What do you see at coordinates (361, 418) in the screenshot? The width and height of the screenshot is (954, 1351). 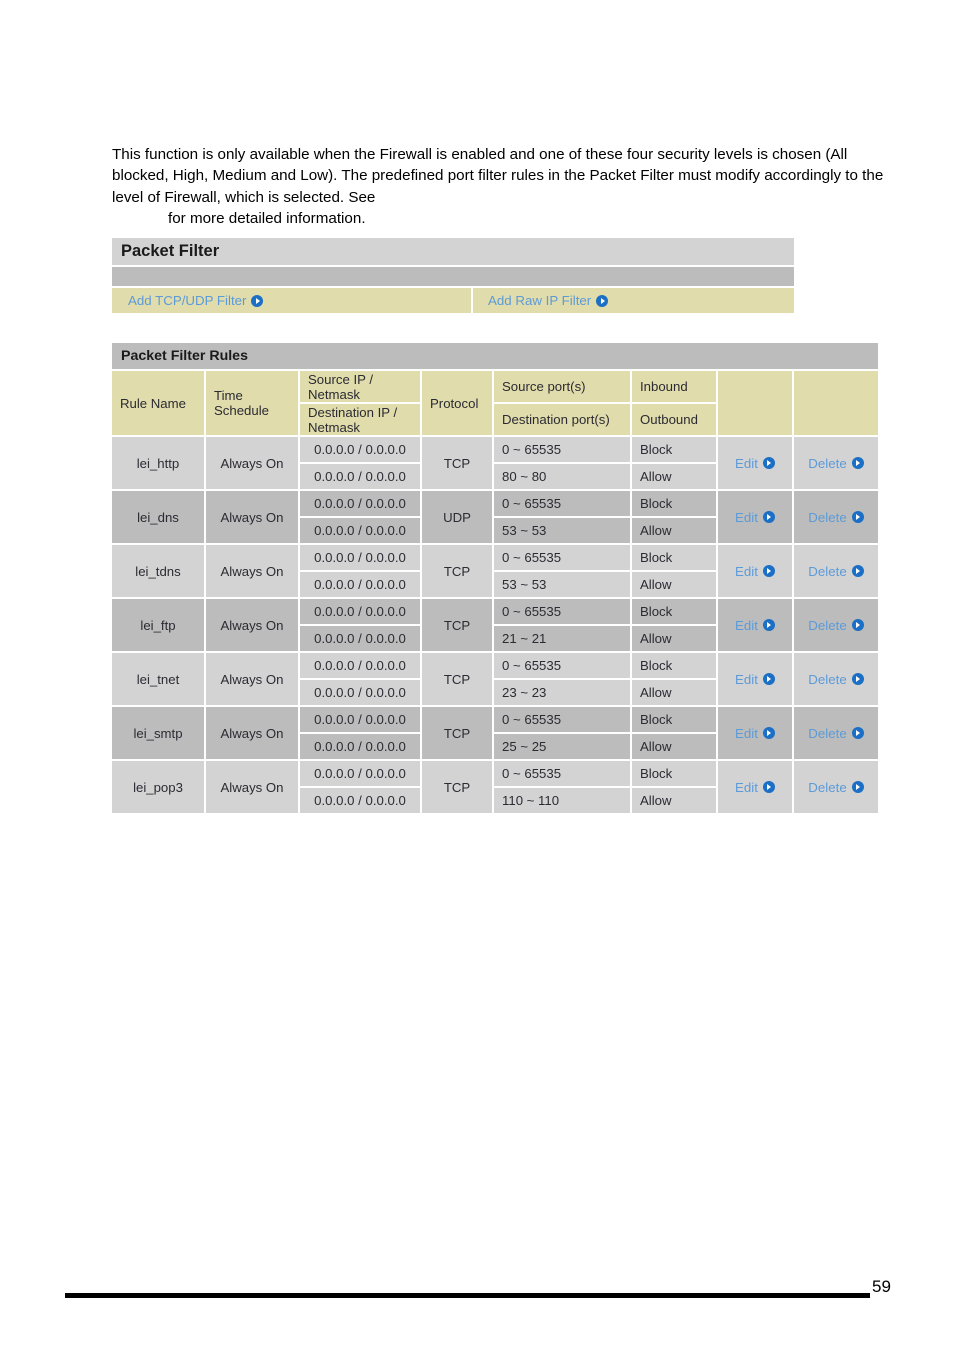 I see `header-destination-ip: Destination IP / Netmask` at bounding box center [361, 418].